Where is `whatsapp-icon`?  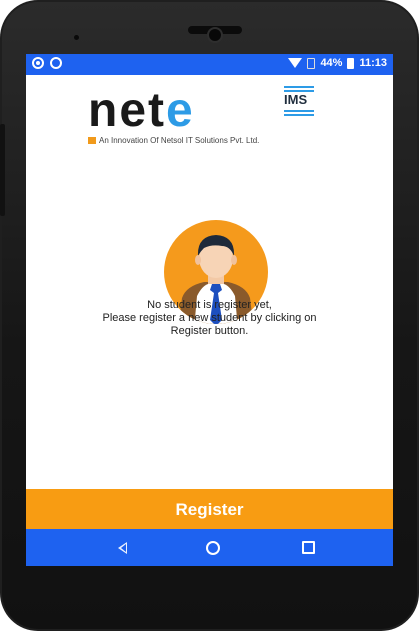 whatsapp-icon is located at coordinates (38, 63).